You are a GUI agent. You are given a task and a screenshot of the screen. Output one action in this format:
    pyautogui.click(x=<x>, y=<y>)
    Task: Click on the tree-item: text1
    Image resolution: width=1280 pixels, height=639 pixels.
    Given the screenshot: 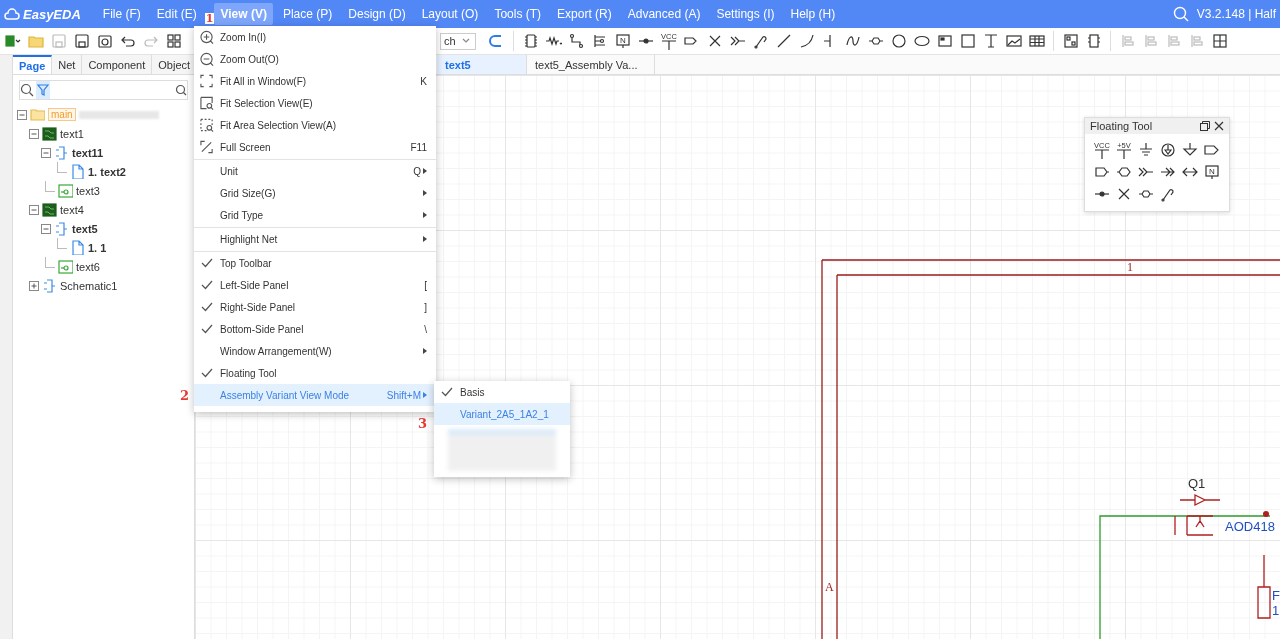 What is the action you would take?
    pyautogui.click(x=72, y=133)
    